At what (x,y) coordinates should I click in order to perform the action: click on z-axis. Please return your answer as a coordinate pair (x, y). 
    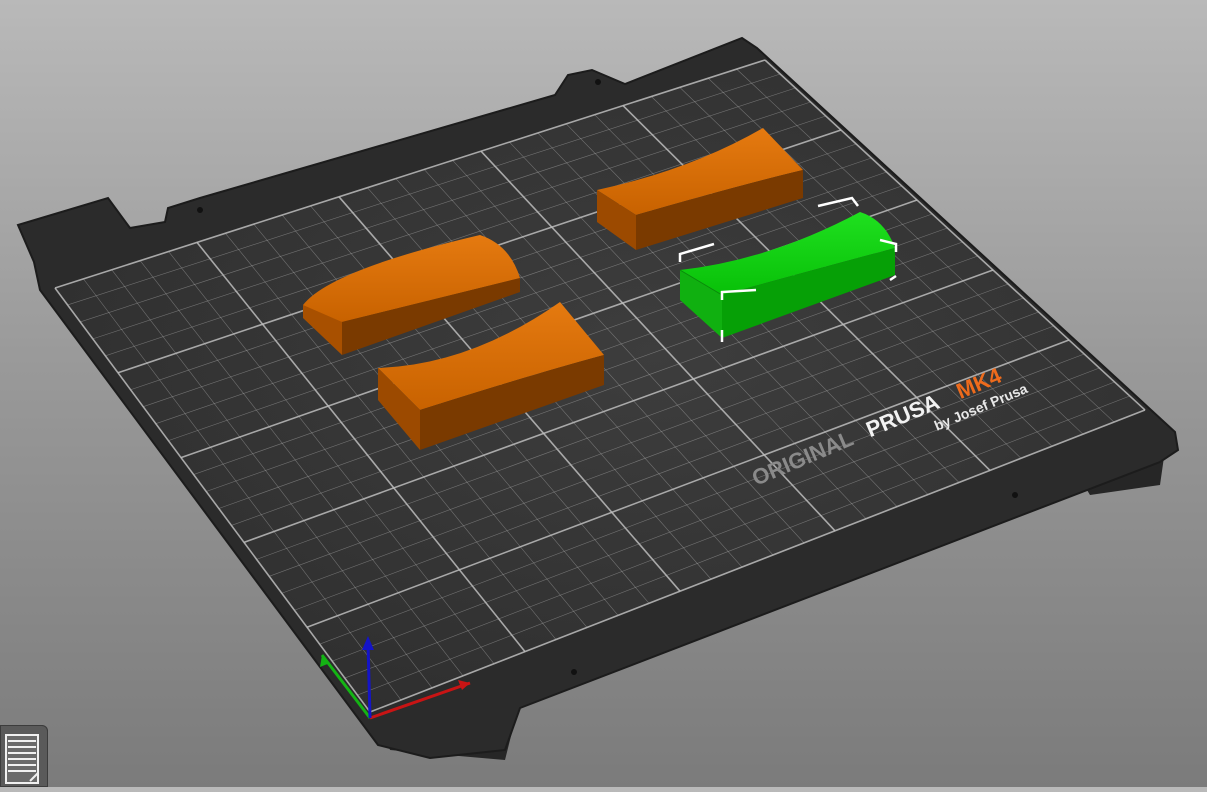
    Looking at the image, I should click on (369, 680).